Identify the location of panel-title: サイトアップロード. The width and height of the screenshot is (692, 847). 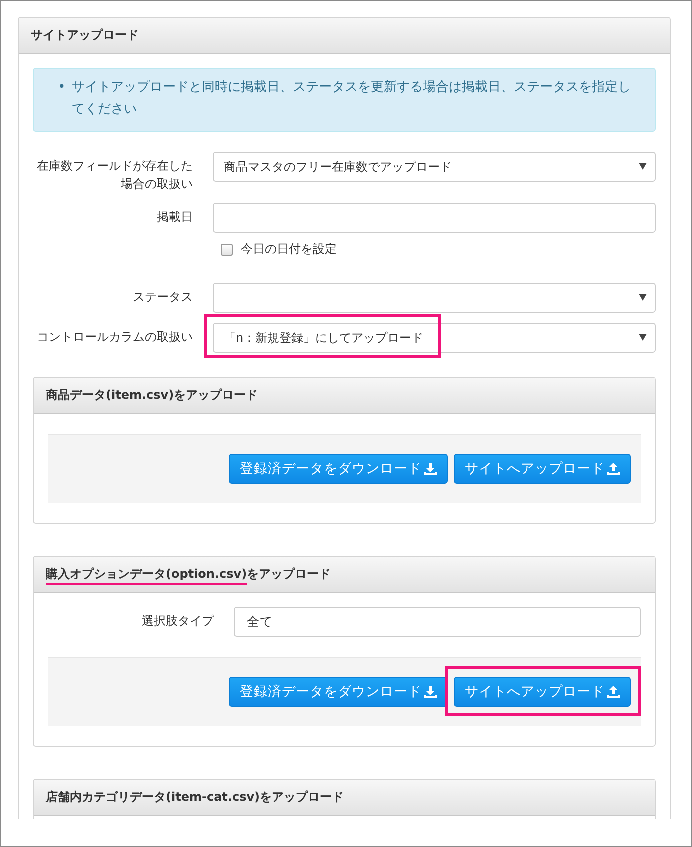
(85, 35).